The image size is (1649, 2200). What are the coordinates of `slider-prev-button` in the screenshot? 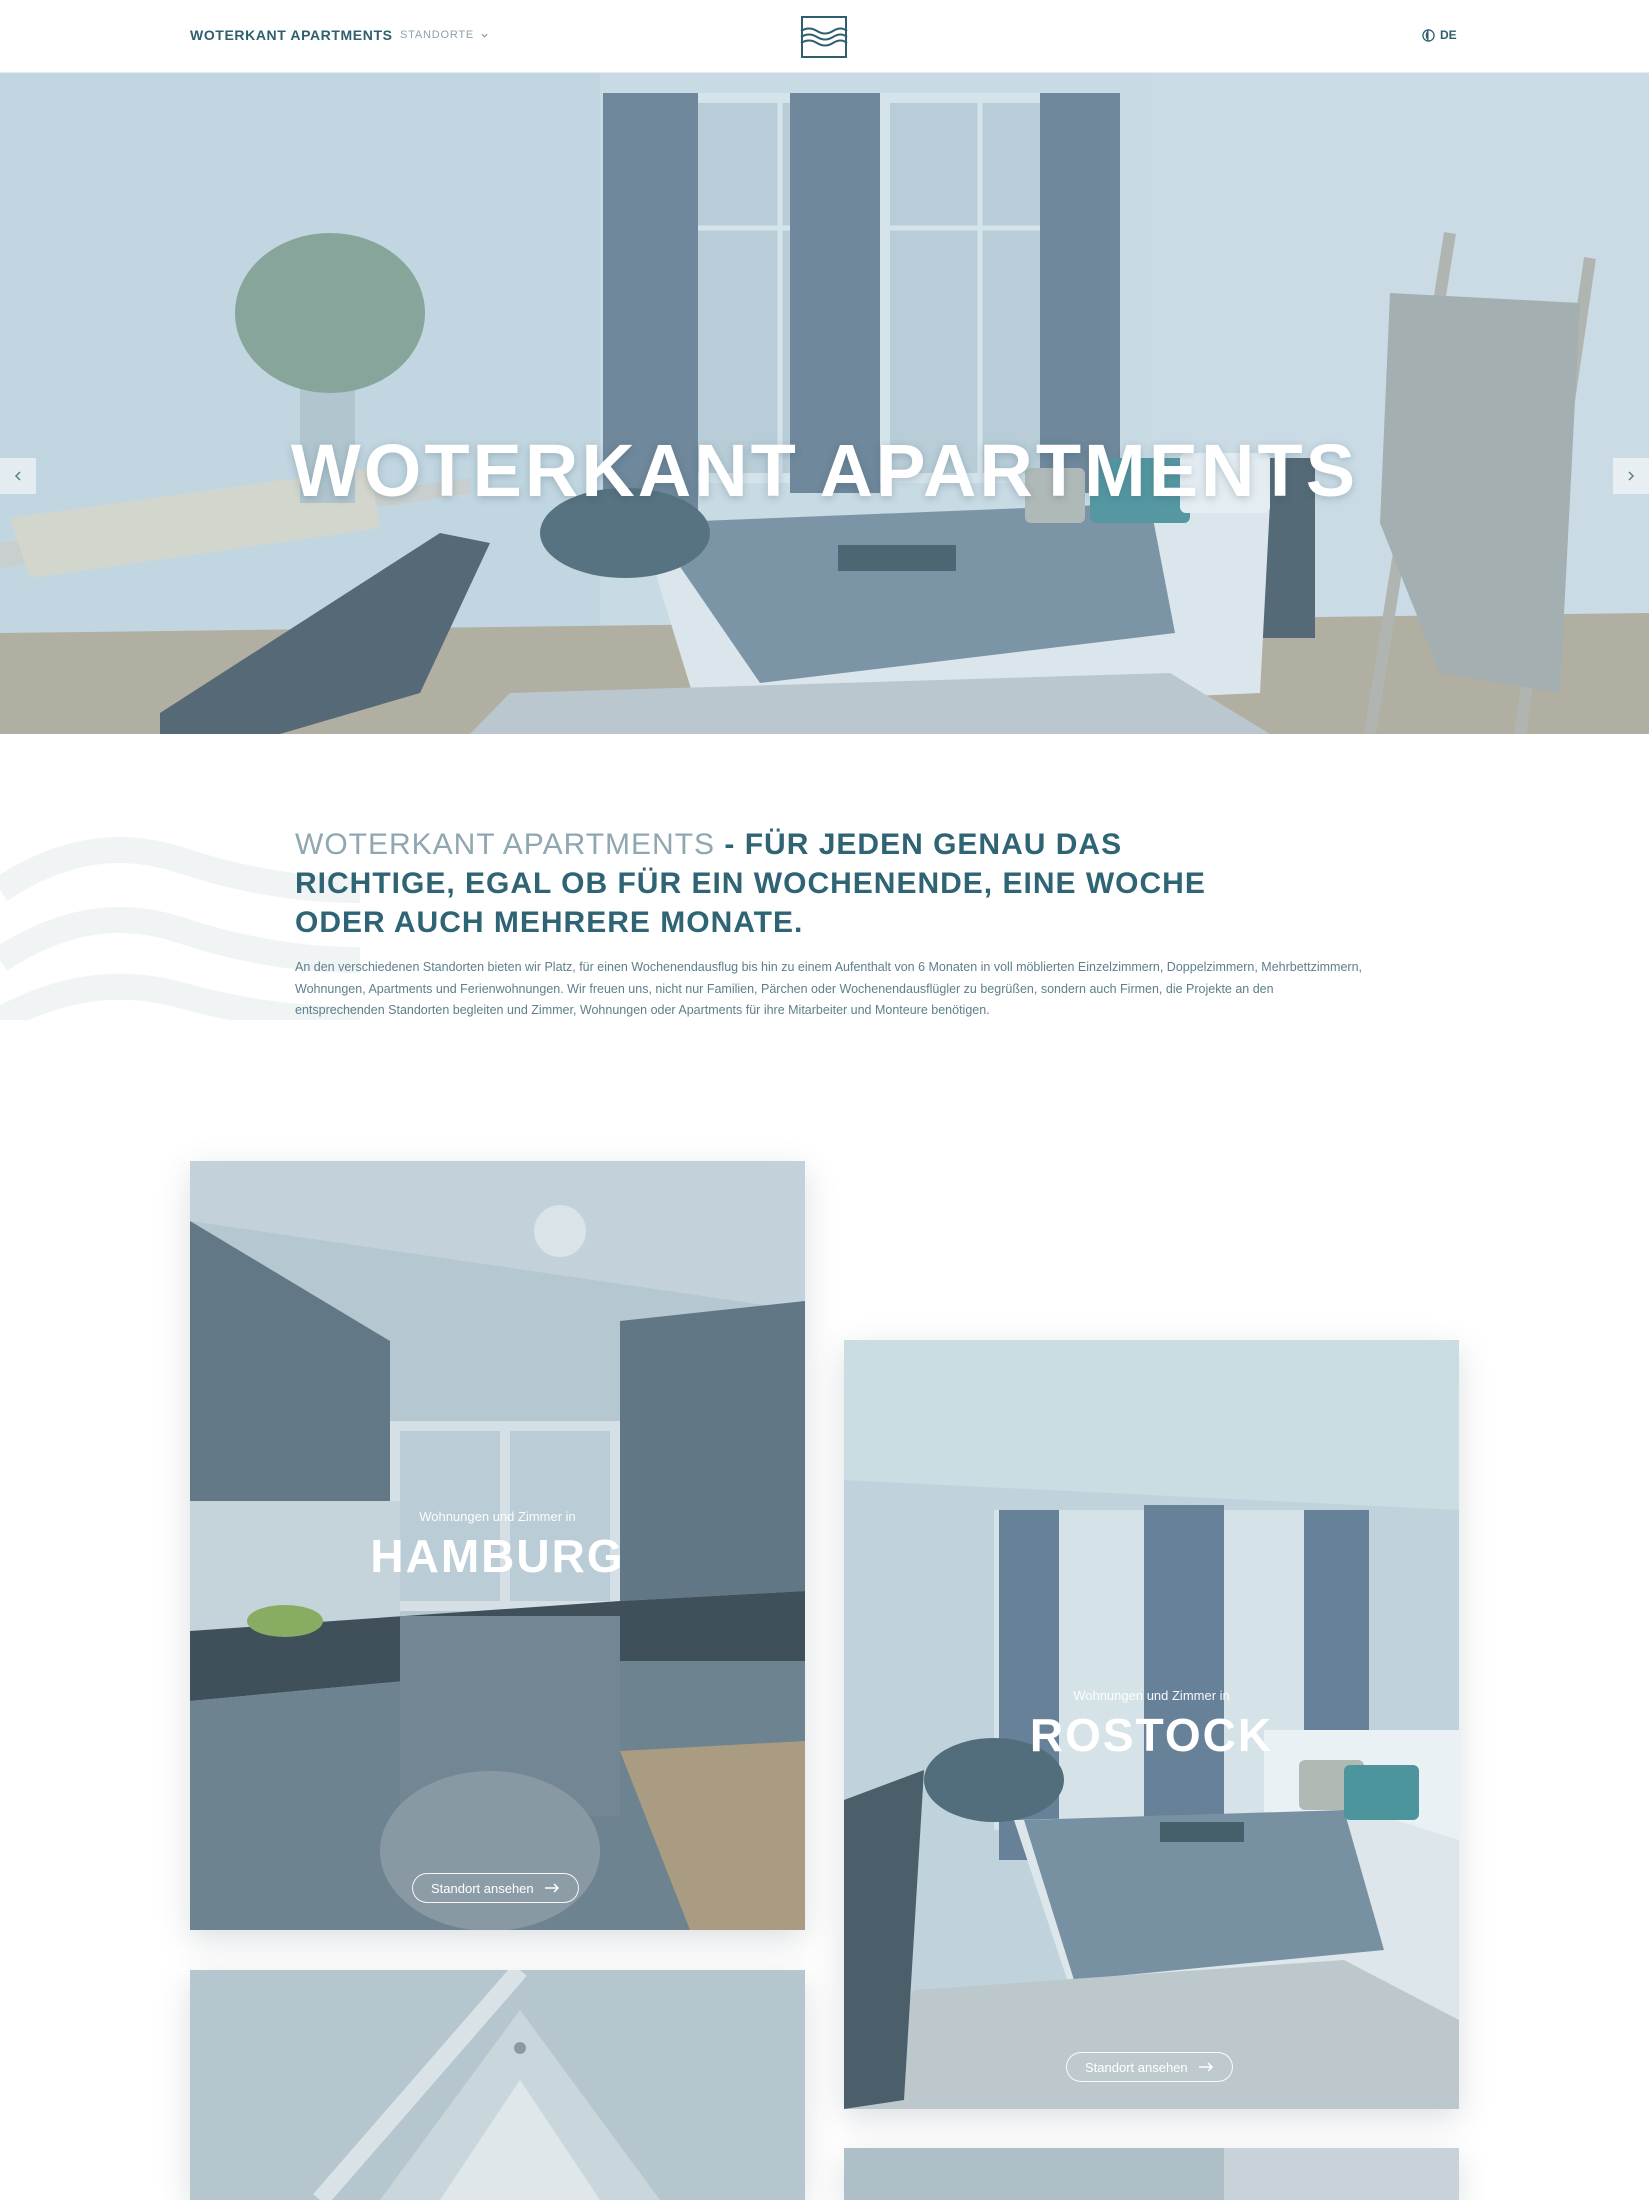 It's located at (18, 476).